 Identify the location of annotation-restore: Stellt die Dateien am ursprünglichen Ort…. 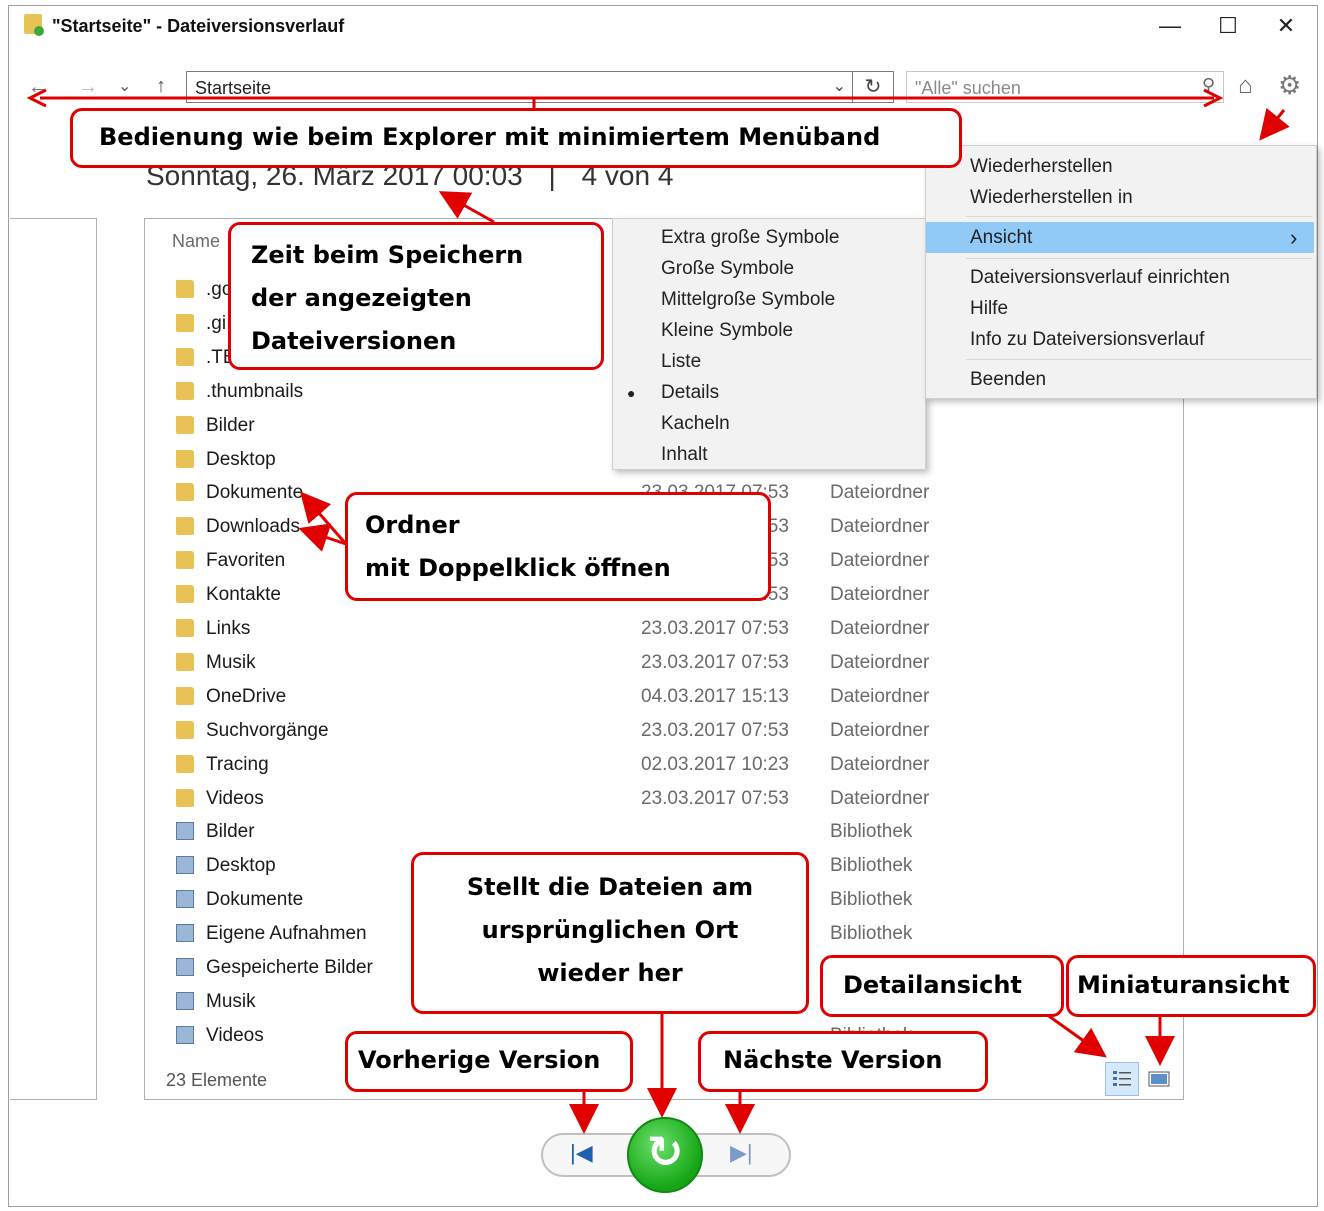
(610, 933).